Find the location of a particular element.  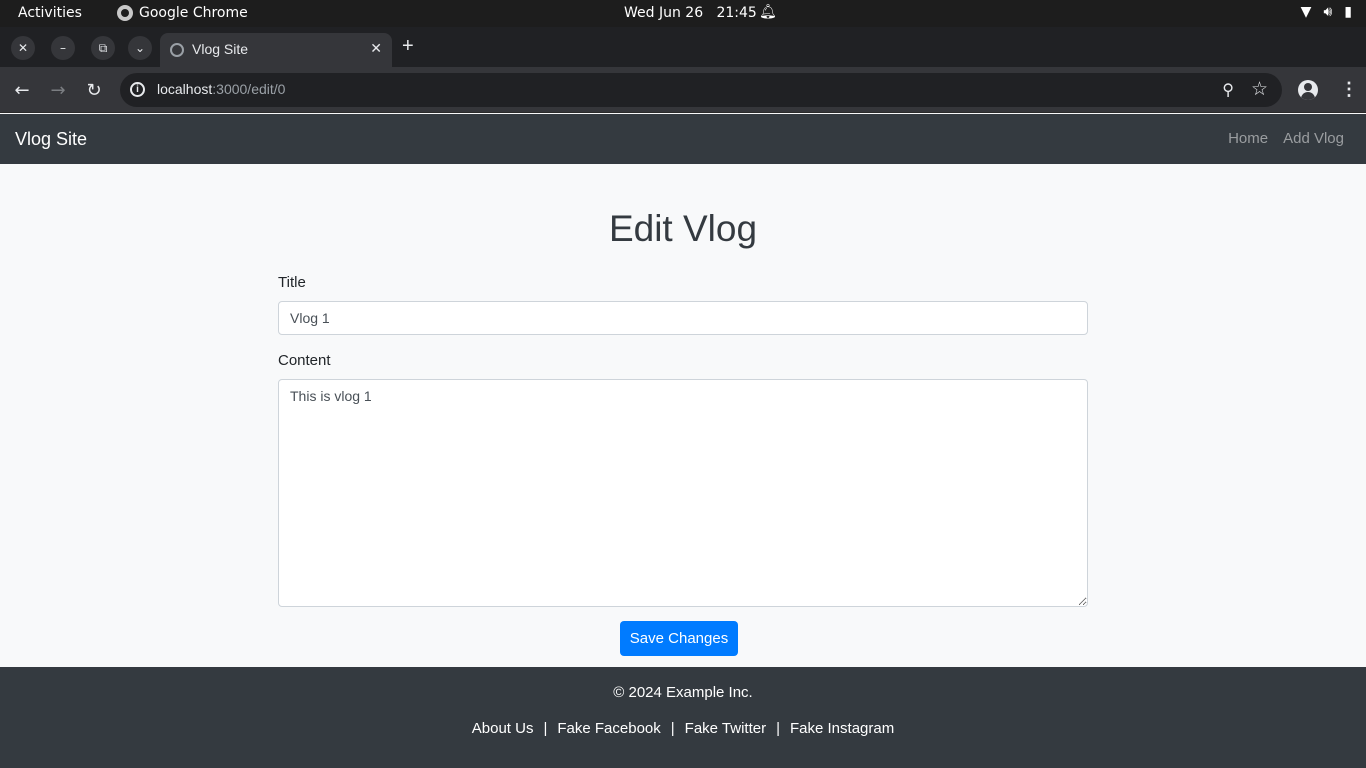

activities-button: Activities is located at coordinates (50, 13).